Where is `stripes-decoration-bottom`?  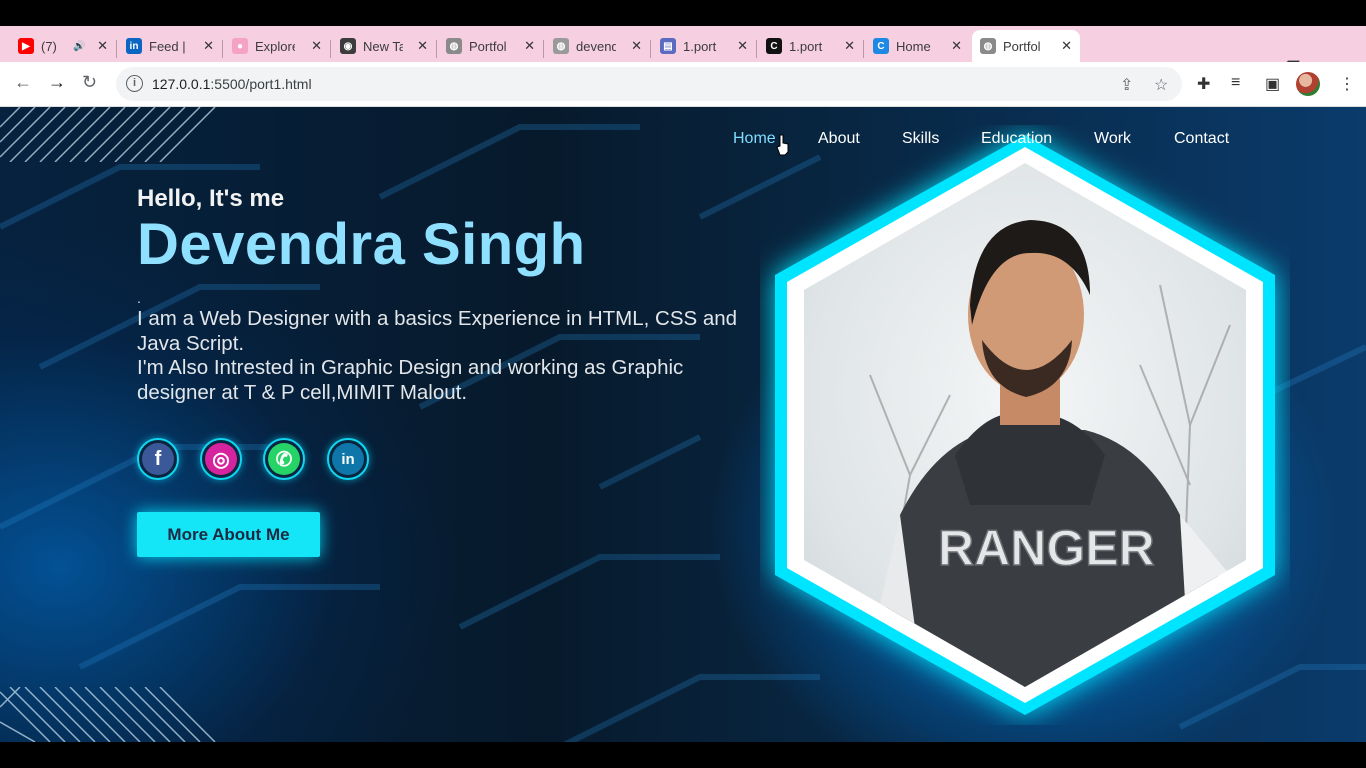
stripes-decoration-bottom is located at coordinates (108, 714).